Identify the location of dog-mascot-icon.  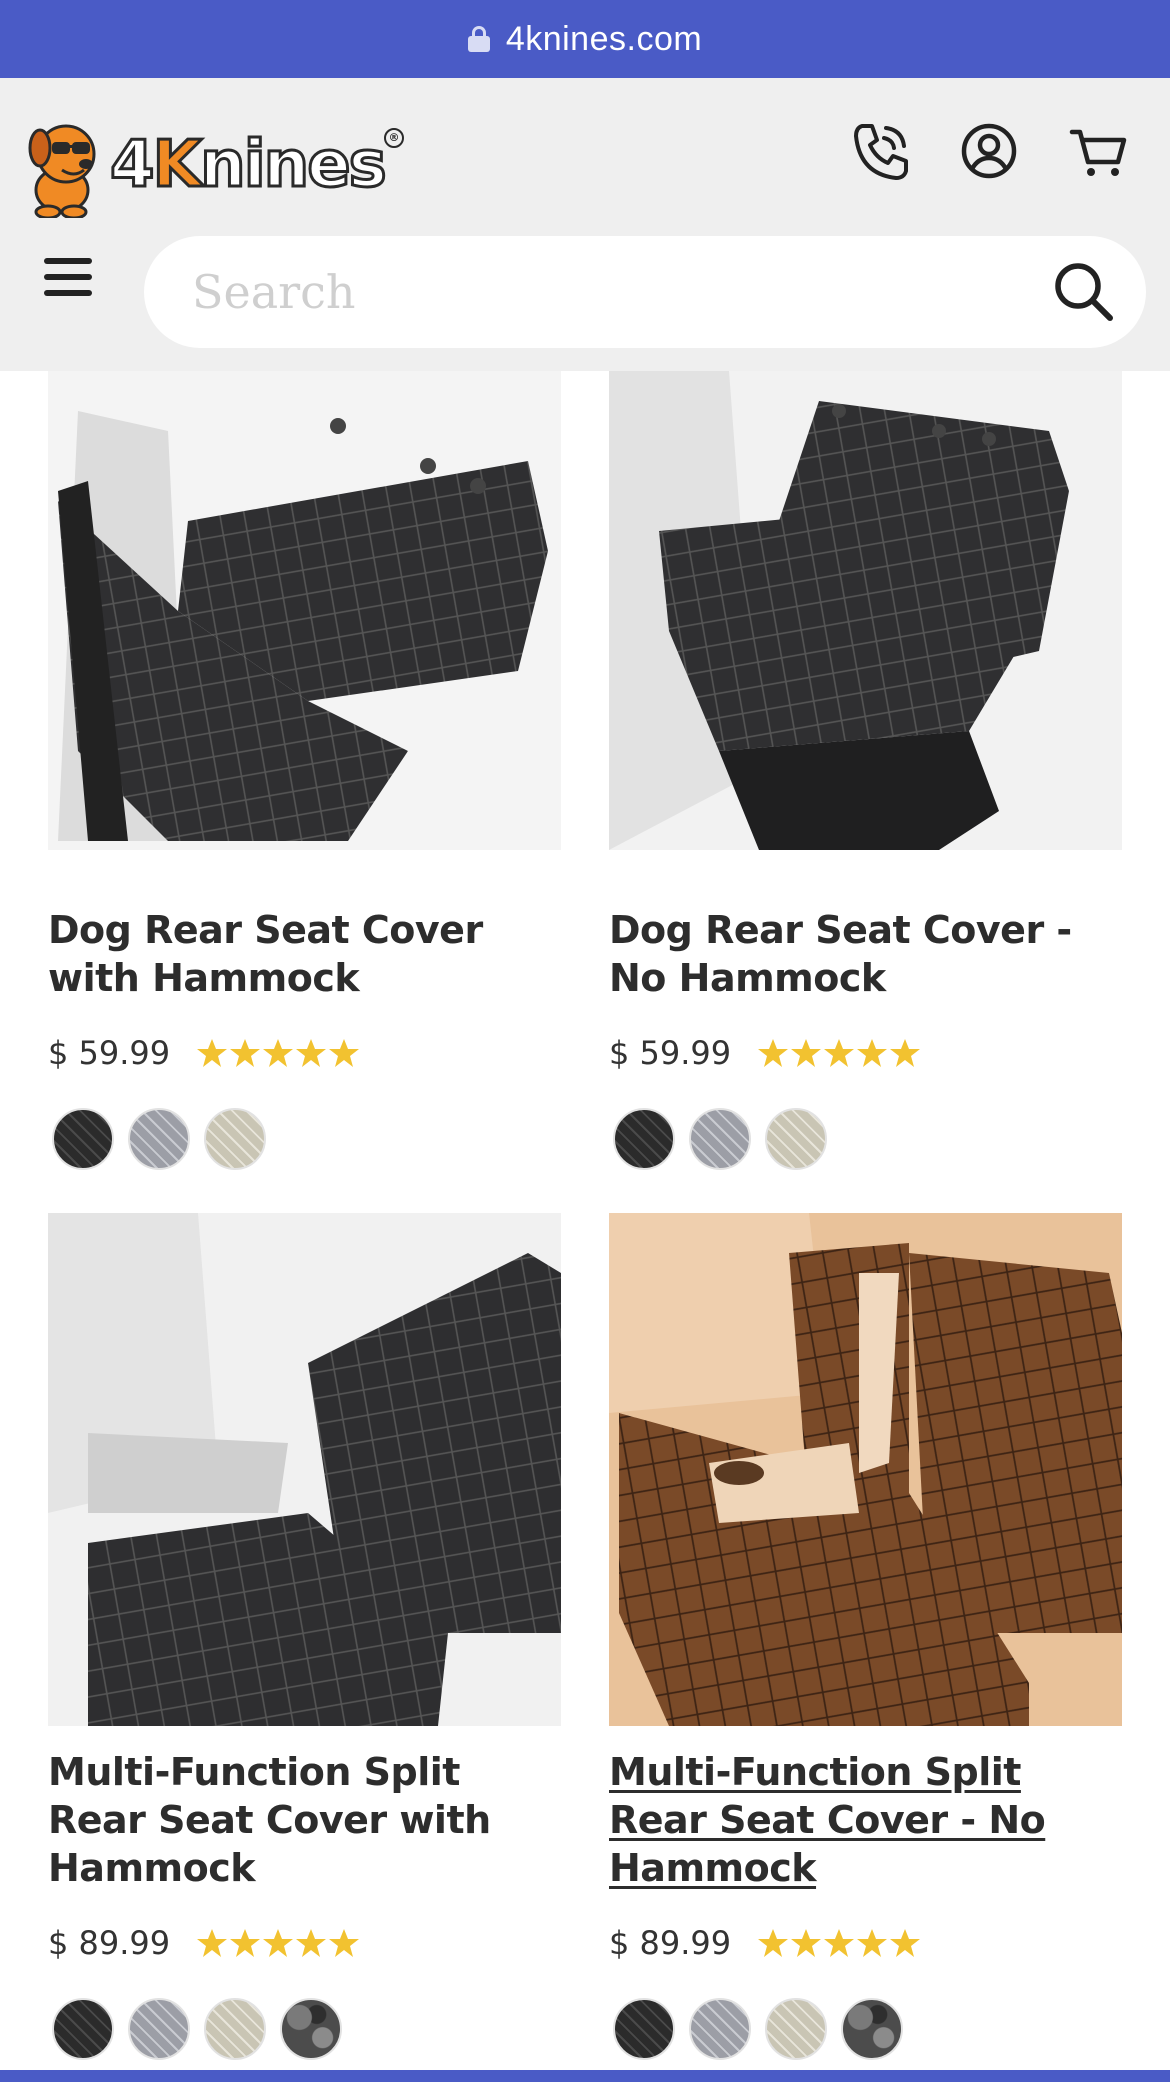
(62, 171).